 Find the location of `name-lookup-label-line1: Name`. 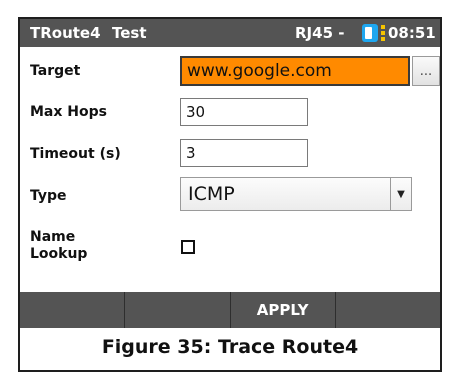

name-lookup-label-line1: Name is located at coordinates (53, 237).